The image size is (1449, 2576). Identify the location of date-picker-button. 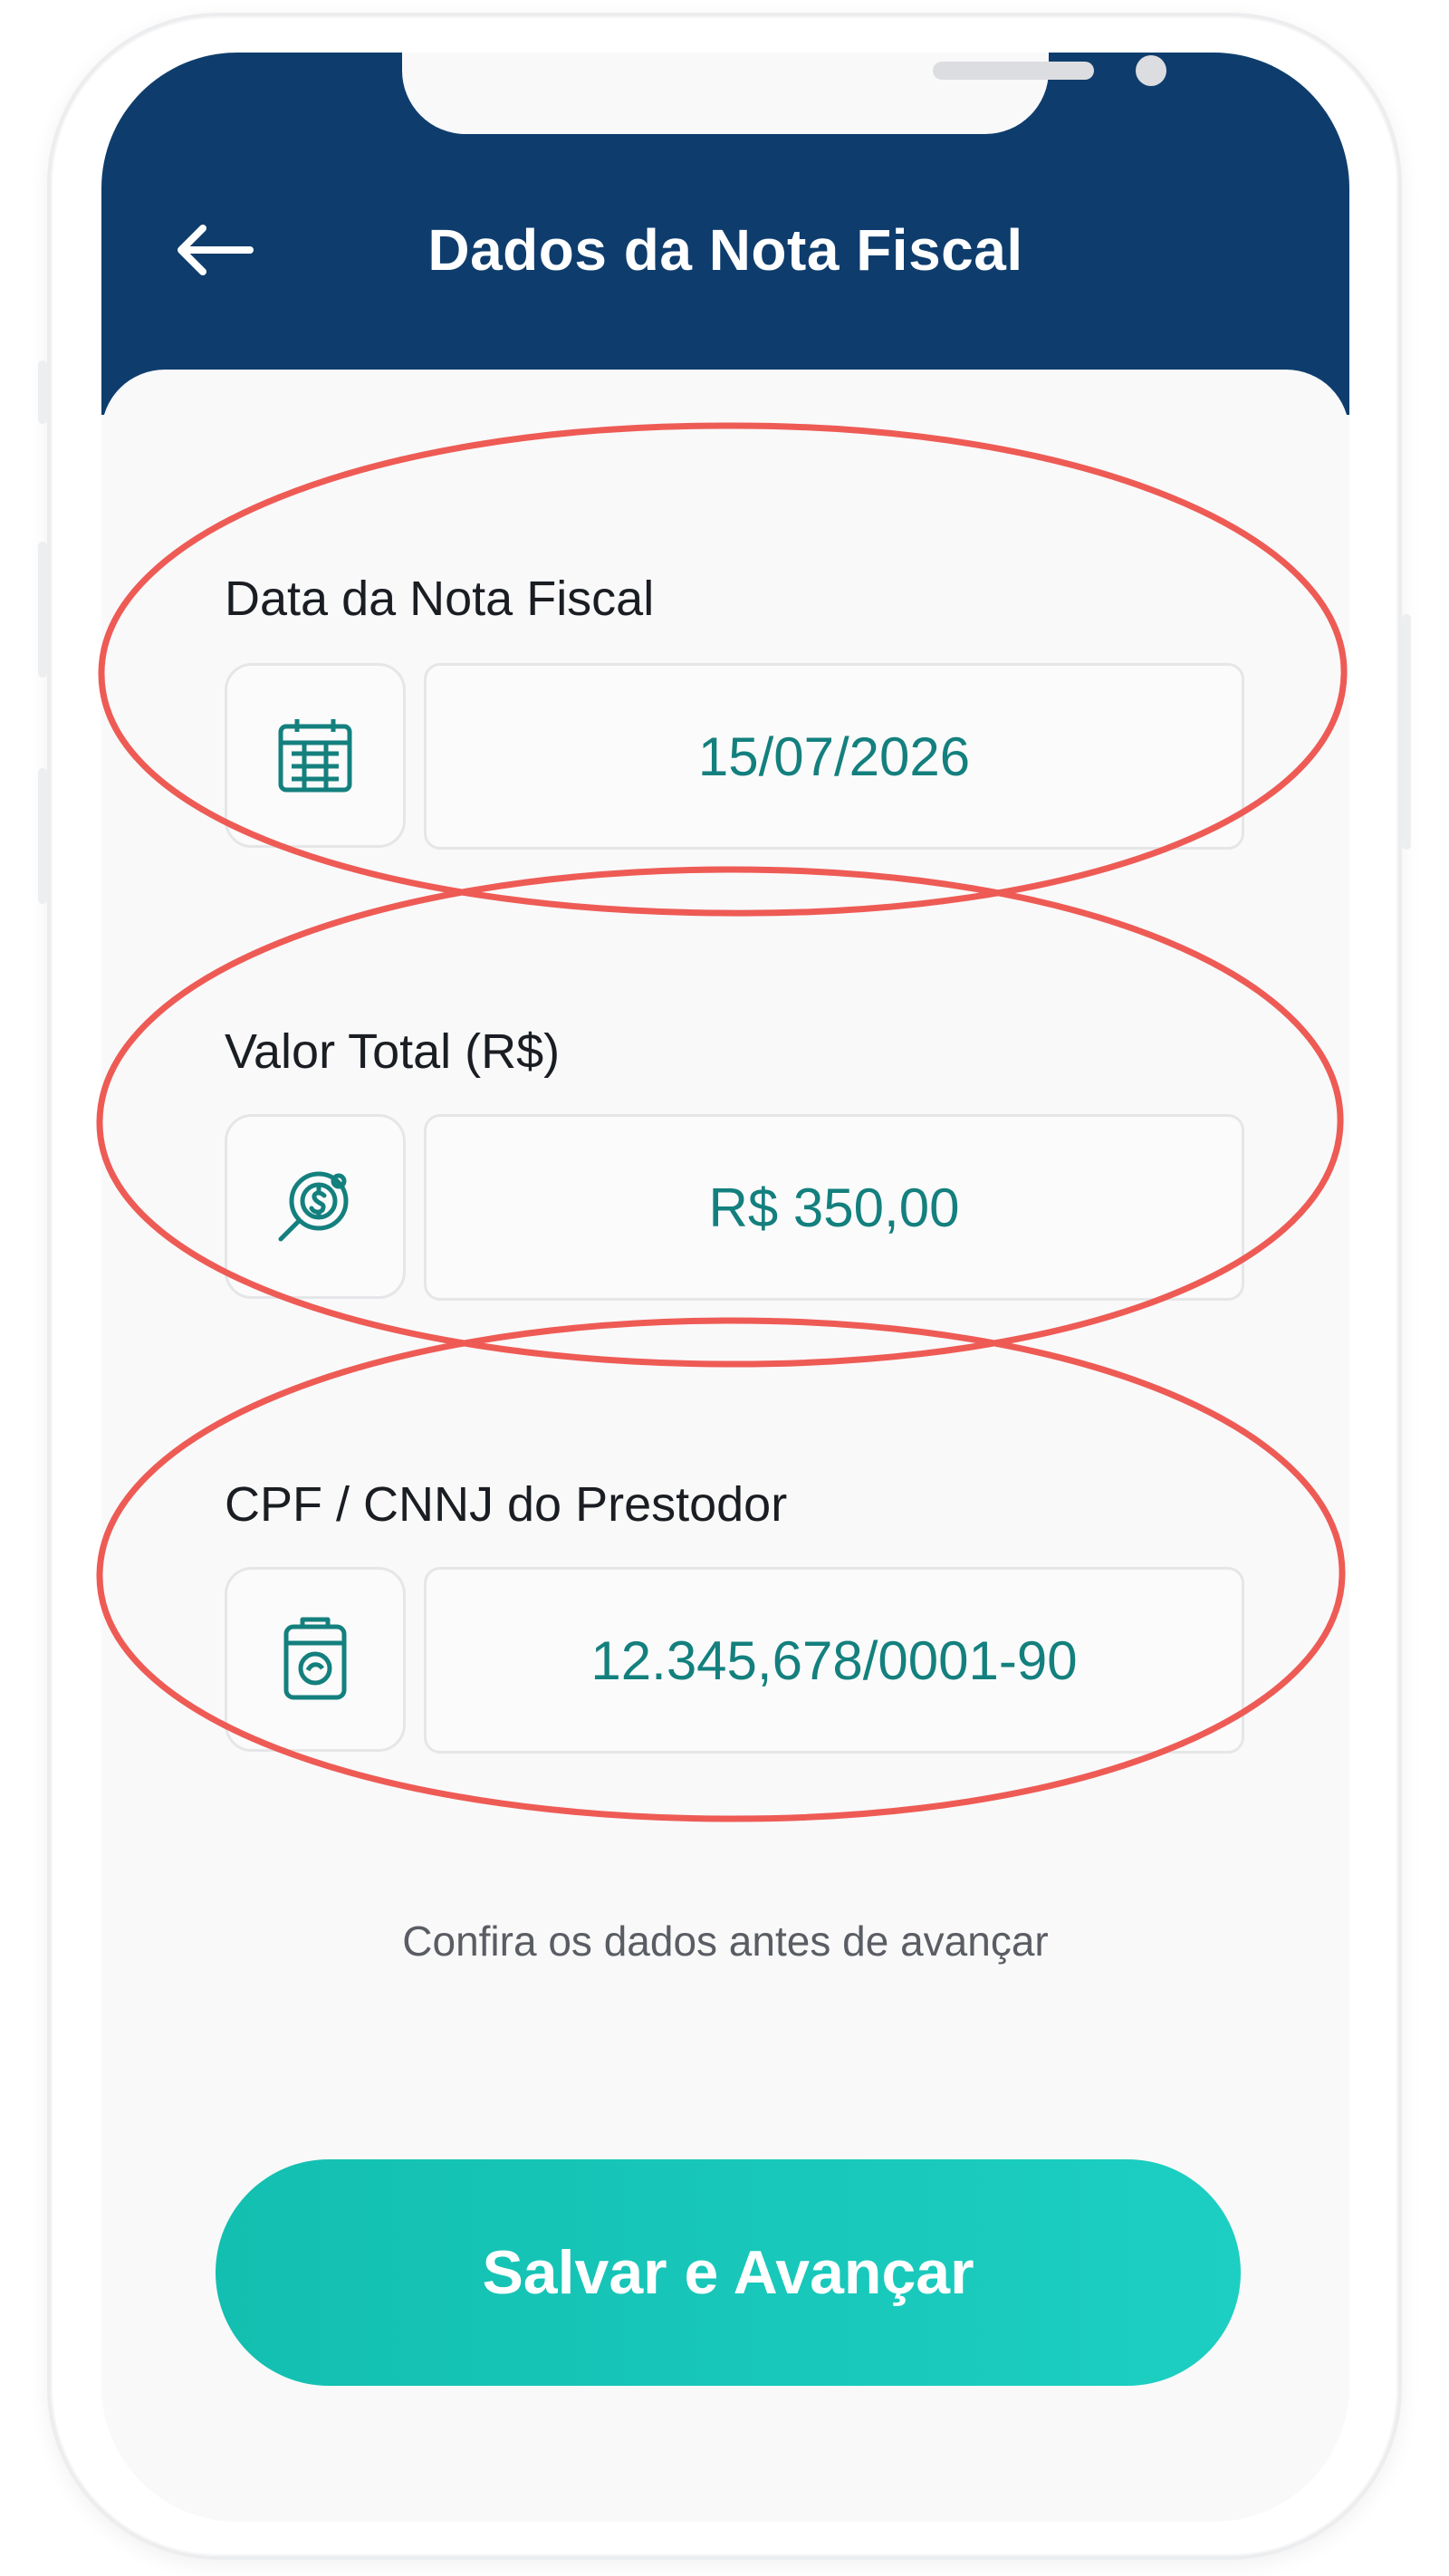
(315, 755).